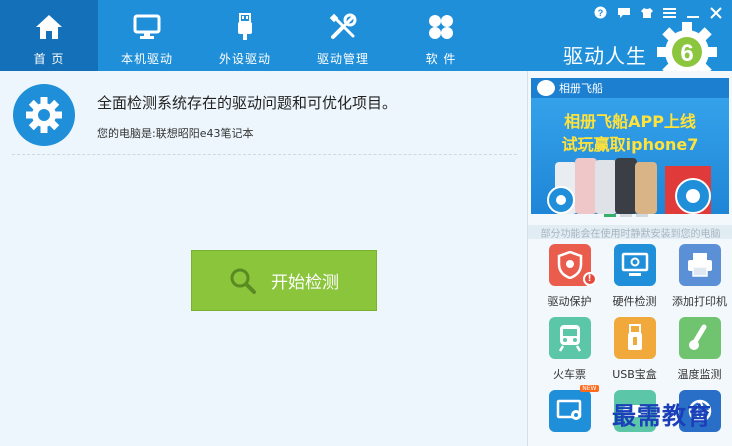 The width and height of the screenshot is (732, 446). Describe the element at coordinates (243, 281) in the screenshot. I see `magnifier-icon` at that location.